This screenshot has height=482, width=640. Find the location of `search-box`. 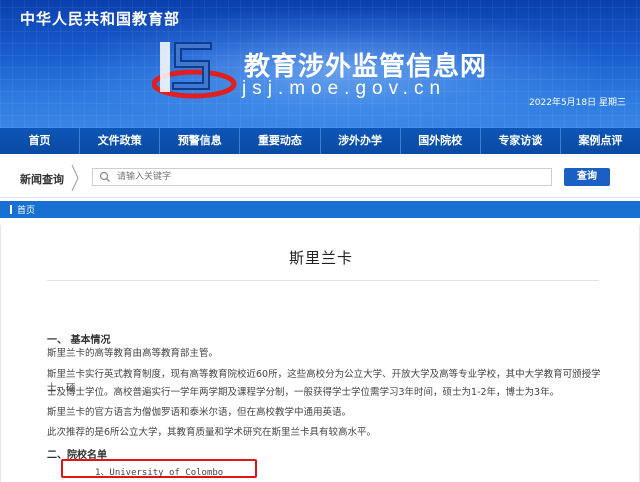

search-box is located at coordinates (322, 177).